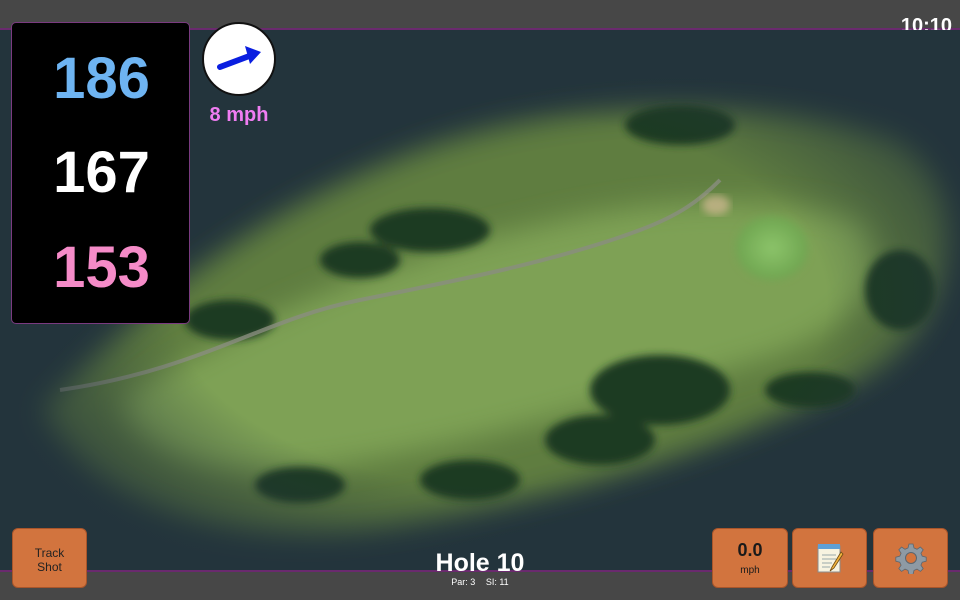 Image resolution: width=960 pixels, height=600 pixels. I want to click on track-shot-button: Track Shot, so click(49, 558).